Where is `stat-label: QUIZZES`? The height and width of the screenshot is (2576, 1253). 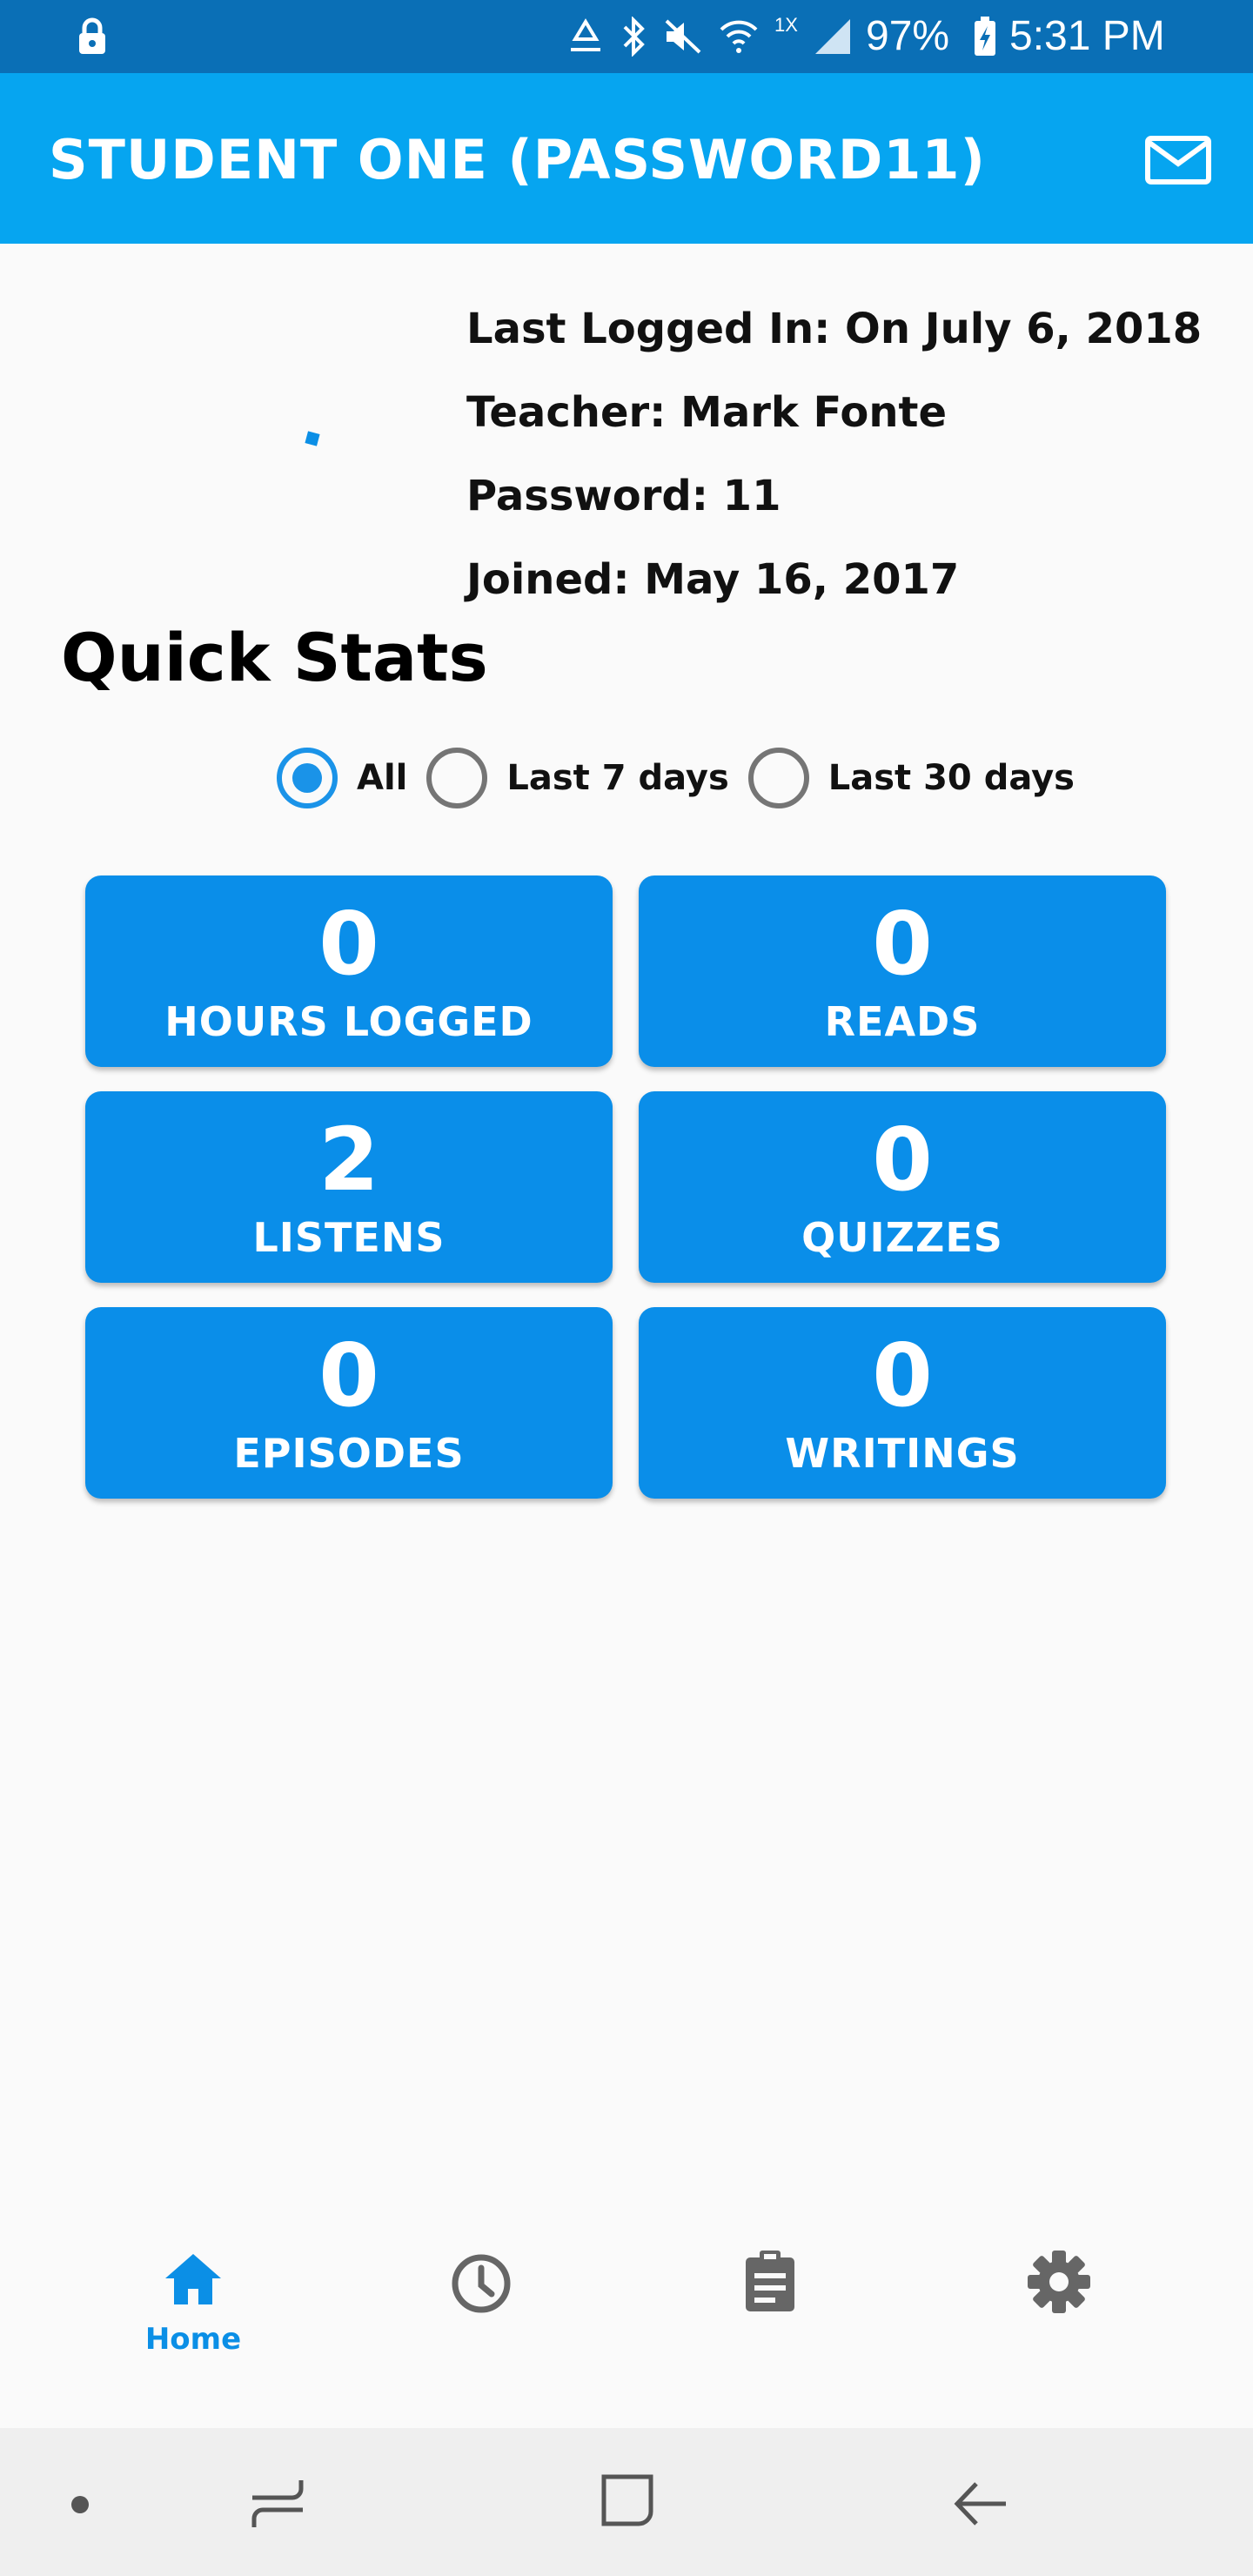 stat-label: QUIZZES is located at coordinates (902, 1237).